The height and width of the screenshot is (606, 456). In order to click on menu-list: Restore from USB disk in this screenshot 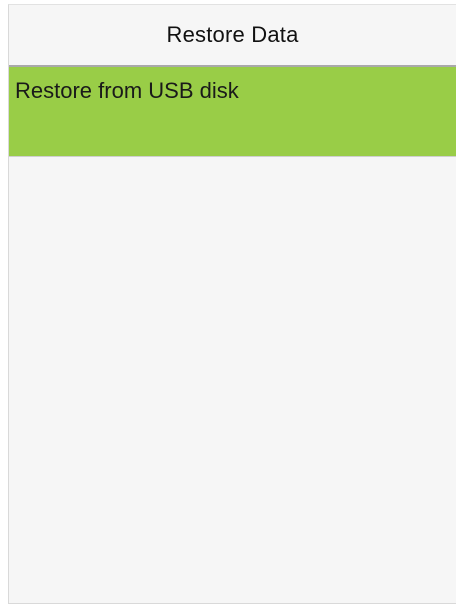, I will do `click(232, 112)`.